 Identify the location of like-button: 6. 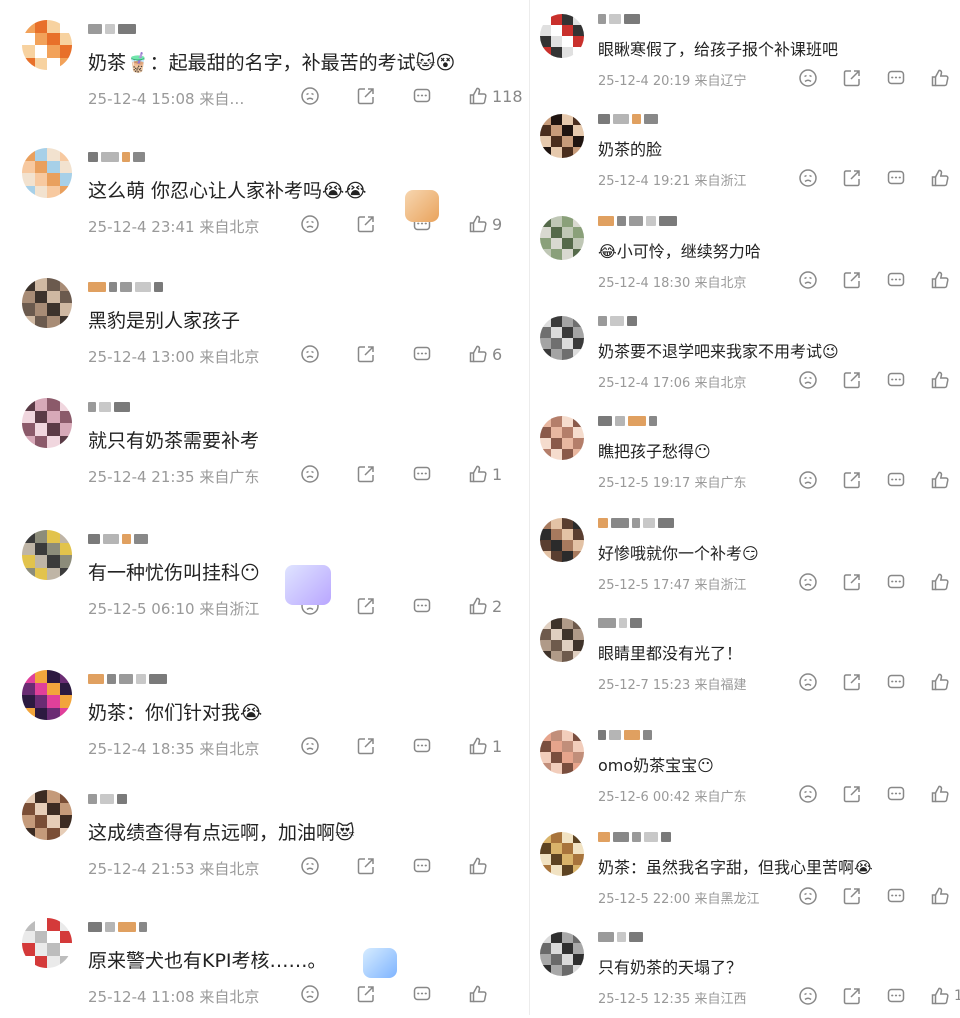
(496, 354).